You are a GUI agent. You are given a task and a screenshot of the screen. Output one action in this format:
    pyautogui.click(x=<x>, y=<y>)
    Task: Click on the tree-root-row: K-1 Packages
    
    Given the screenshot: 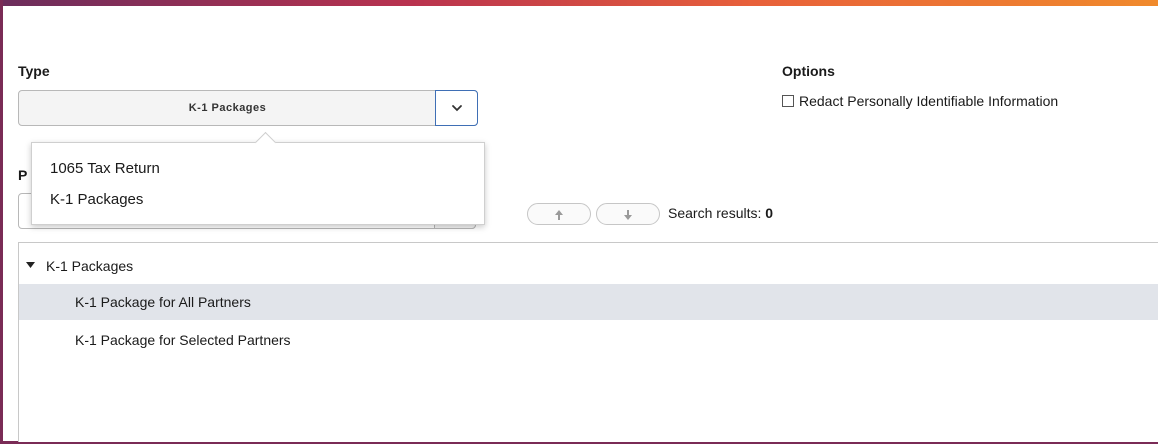 What is the action you would take?
    pyautogui.click(x=588, y=266)
    